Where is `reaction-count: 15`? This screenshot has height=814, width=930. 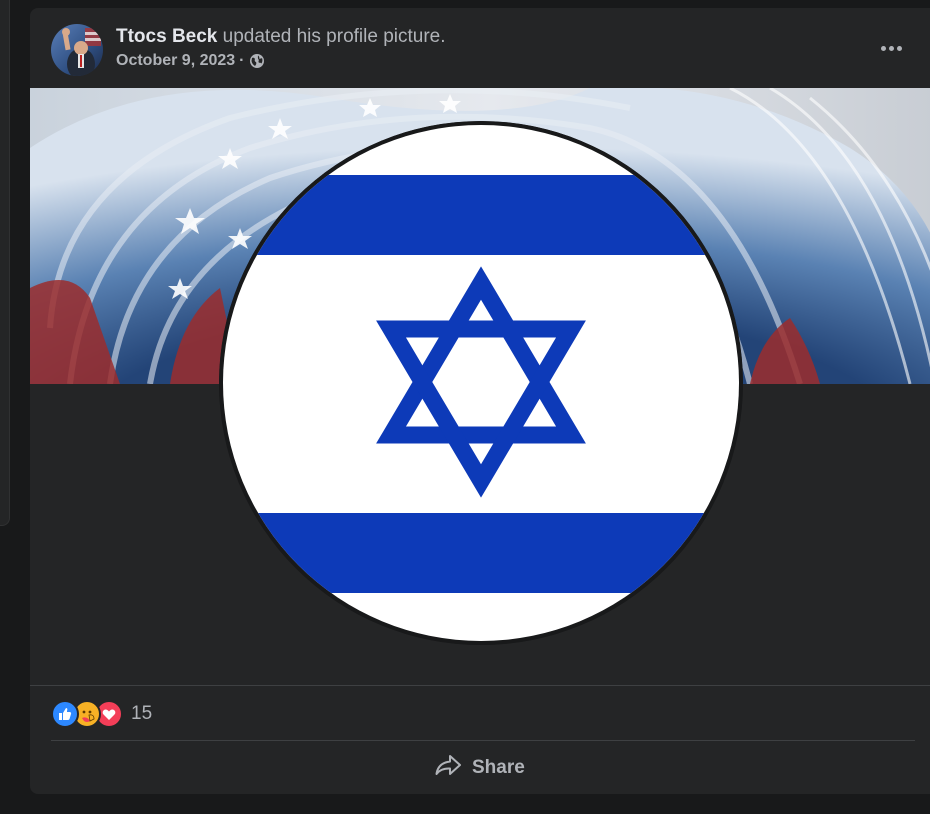 reaction-count: 15 is located at coordinates (141, 714).